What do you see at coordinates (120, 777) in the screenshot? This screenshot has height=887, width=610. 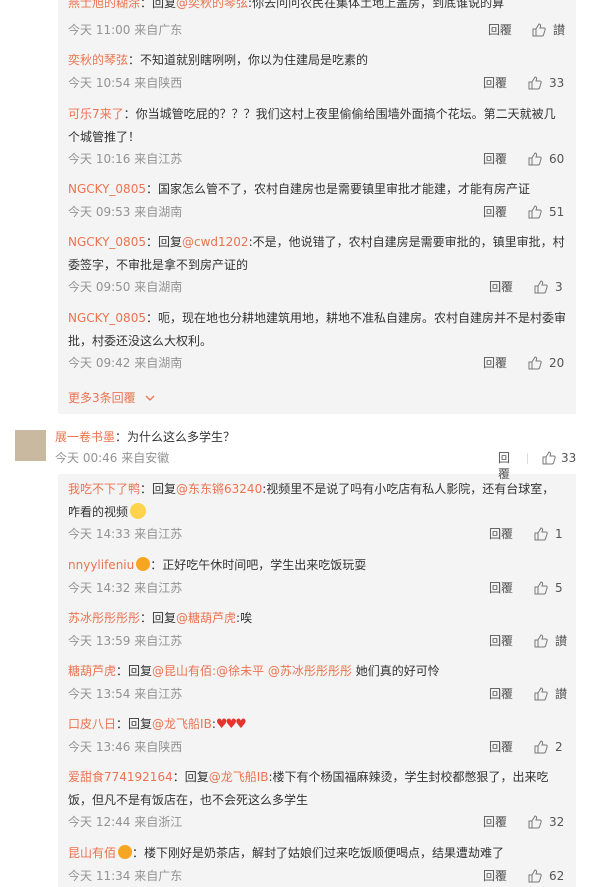 I see `reply-username: 爱甜食774192164` at bounding box center [120, 777].